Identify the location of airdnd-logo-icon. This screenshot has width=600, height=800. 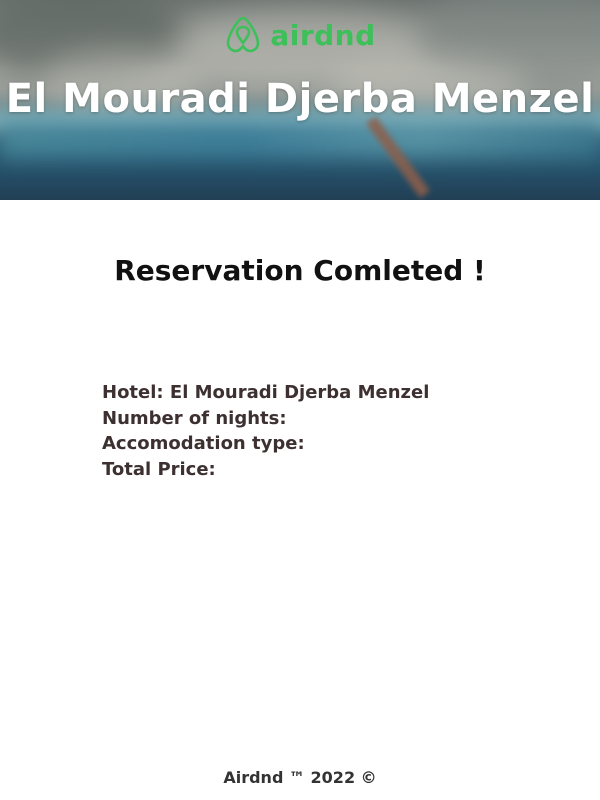
(243, 36).